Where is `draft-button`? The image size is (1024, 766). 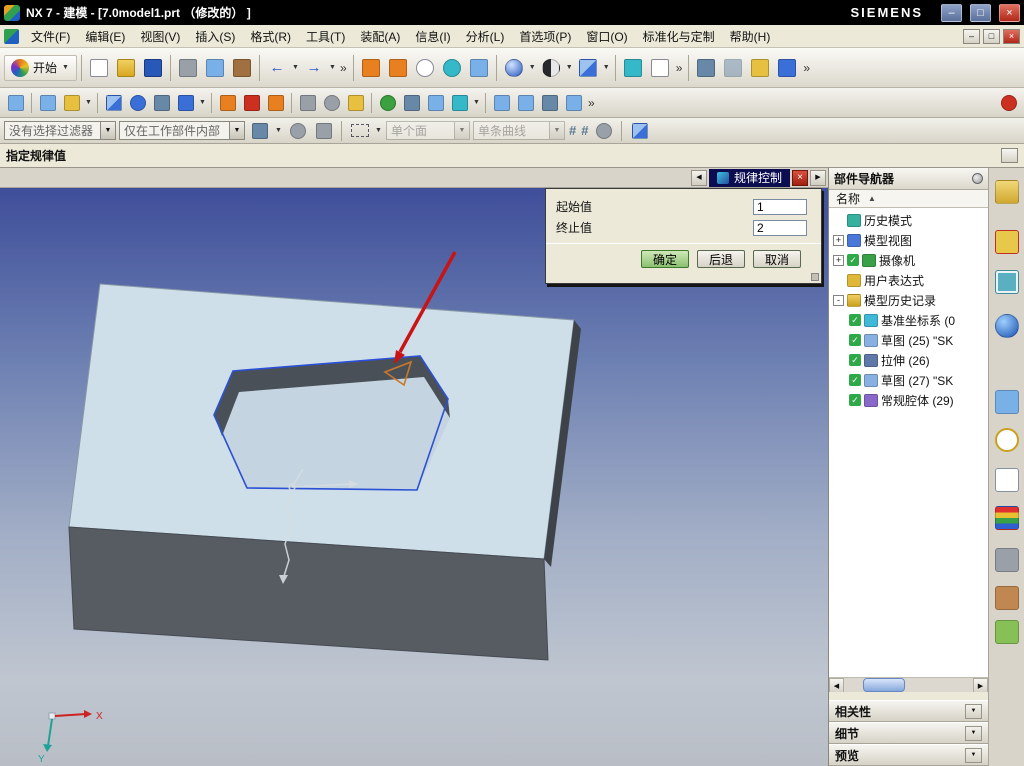
draft-button is located at coordinates (435, 102).